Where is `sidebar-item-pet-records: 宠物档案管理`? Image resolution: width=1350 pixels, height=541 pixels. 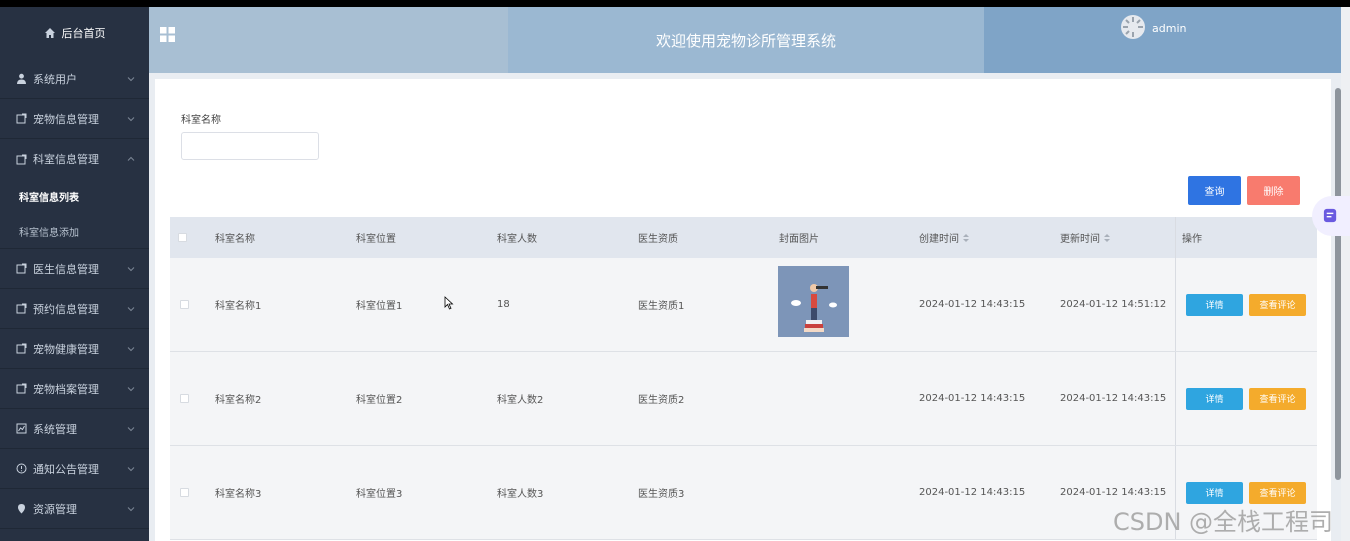 sidebar-item-pet-records: 宠物档案管理 is located at coordinates (74, 389).